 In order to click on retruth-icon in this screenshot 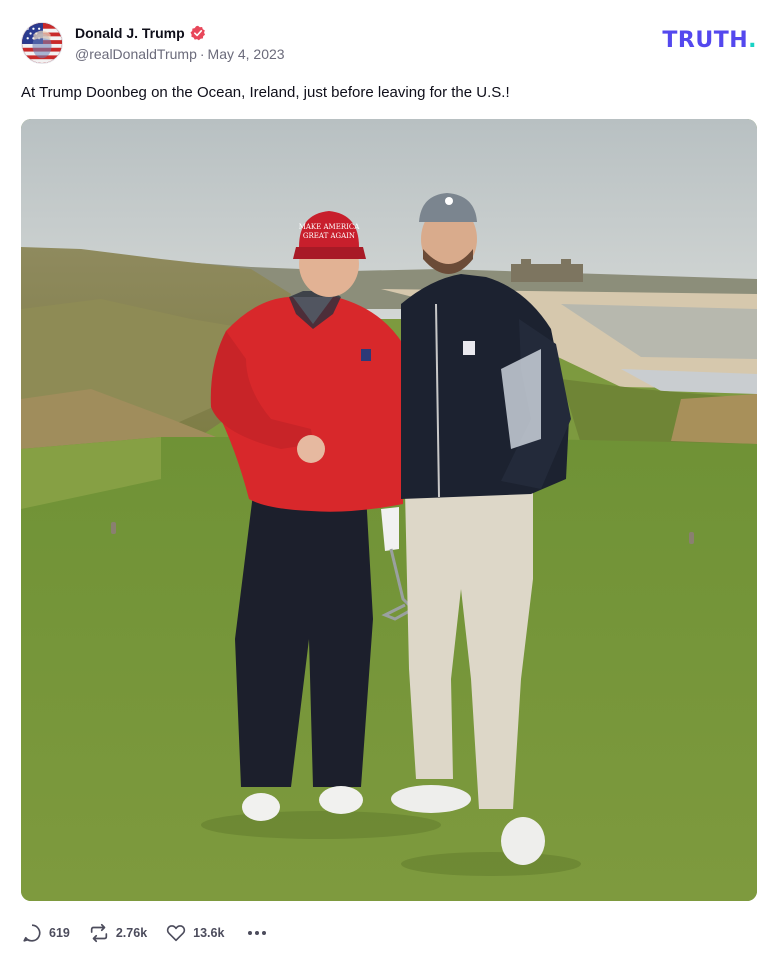, I will do `click(99, 933)`.